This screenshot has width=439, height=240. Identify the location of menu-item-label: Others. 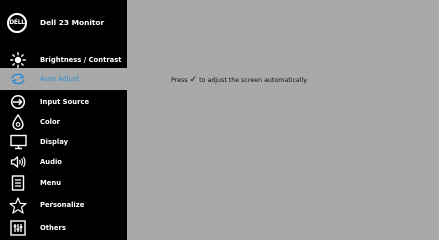
(53, 228).